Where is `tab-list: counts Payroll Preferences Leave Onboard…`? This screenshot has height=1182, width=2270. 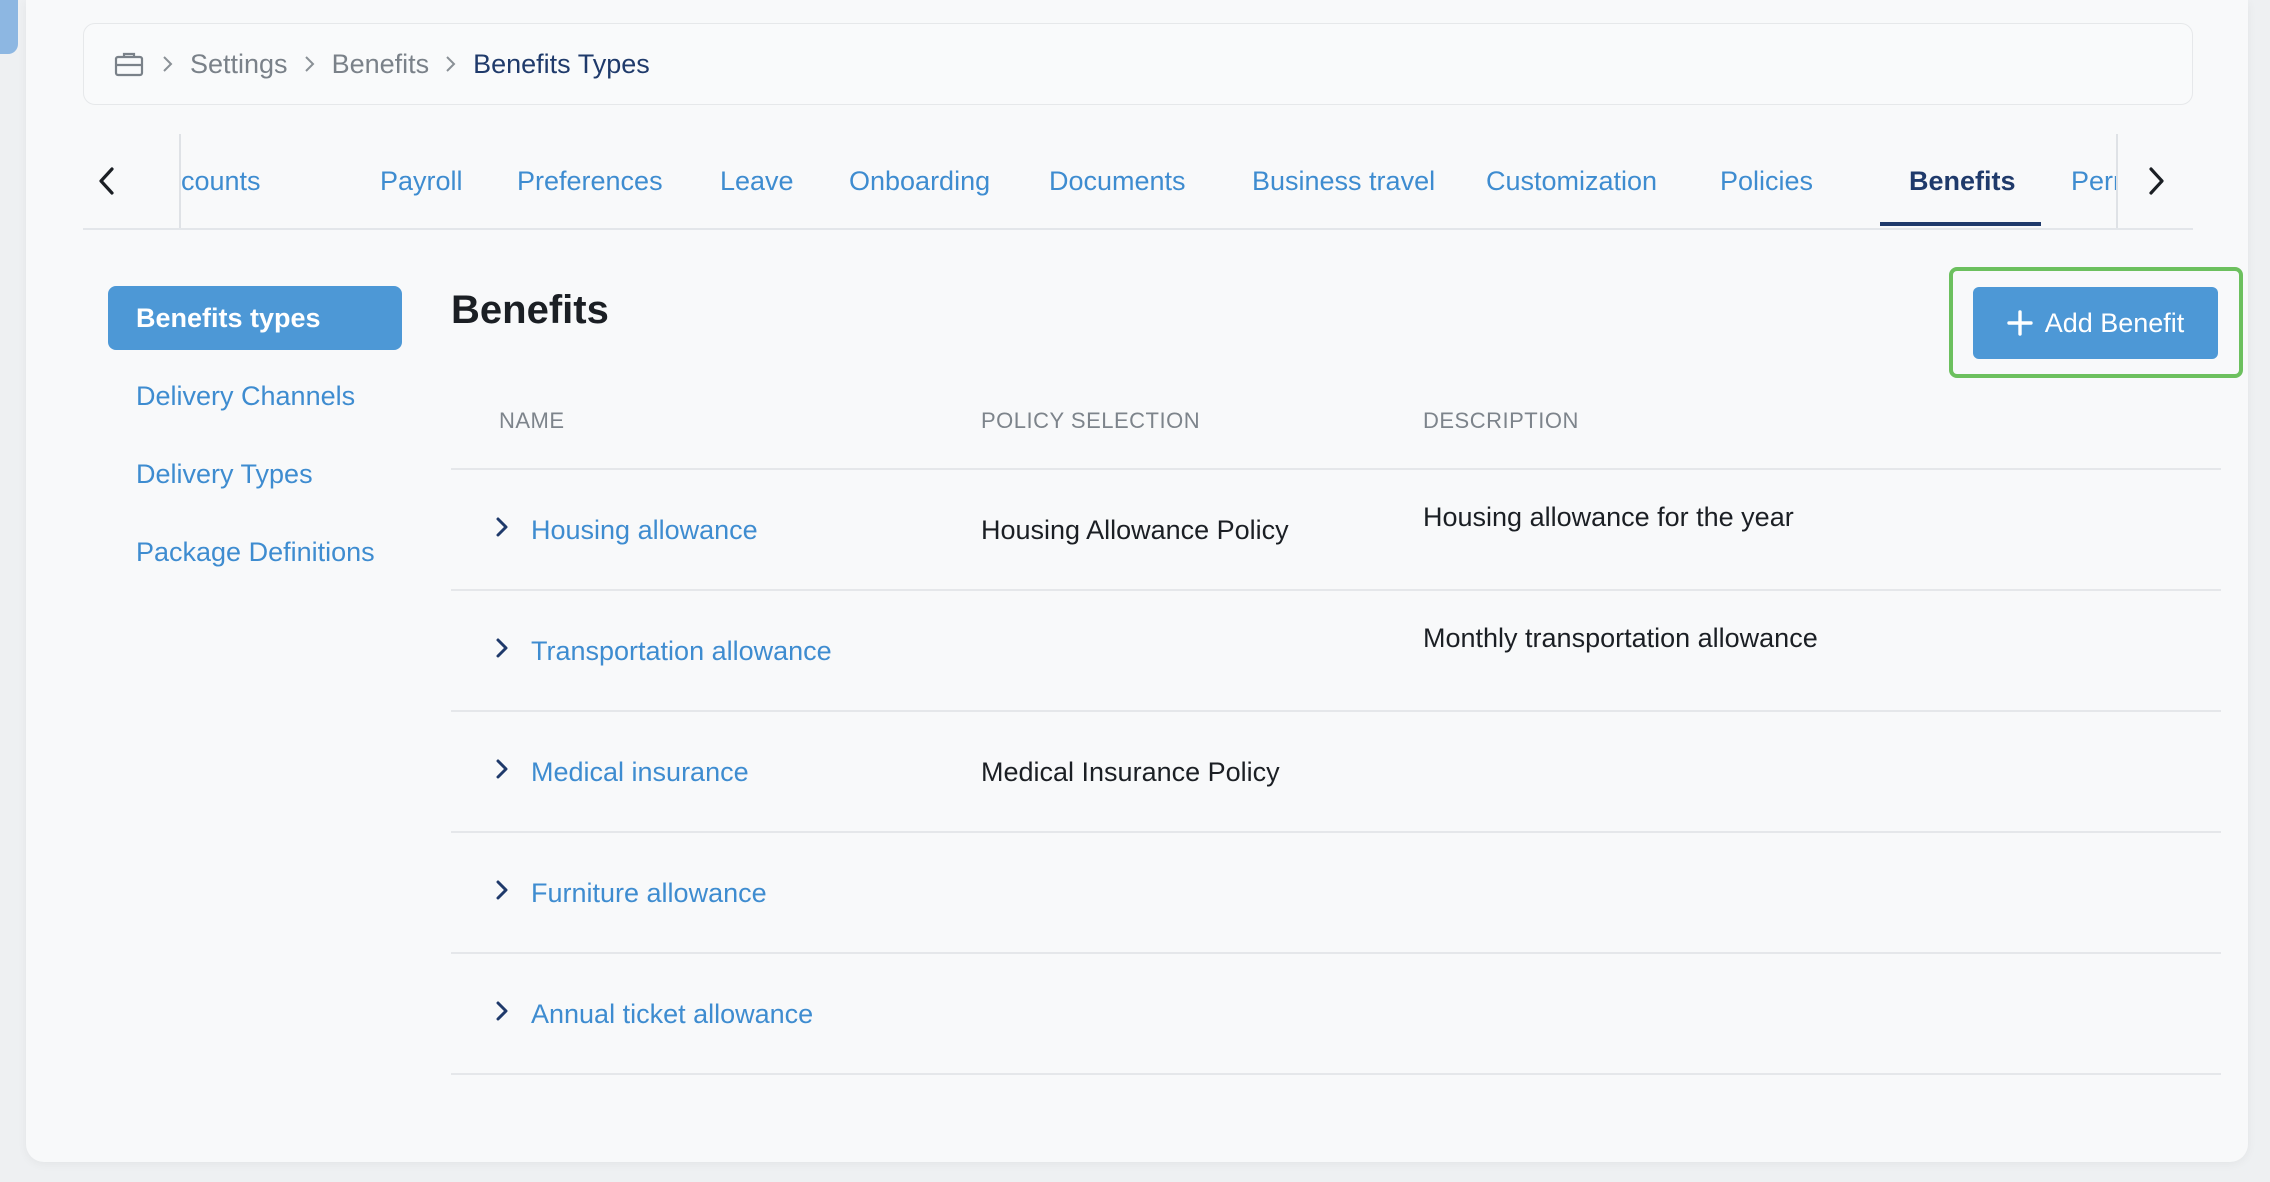
tab-list: counts Payroll Preferences Leave Onboard… is located at coordinates (1148, 181).